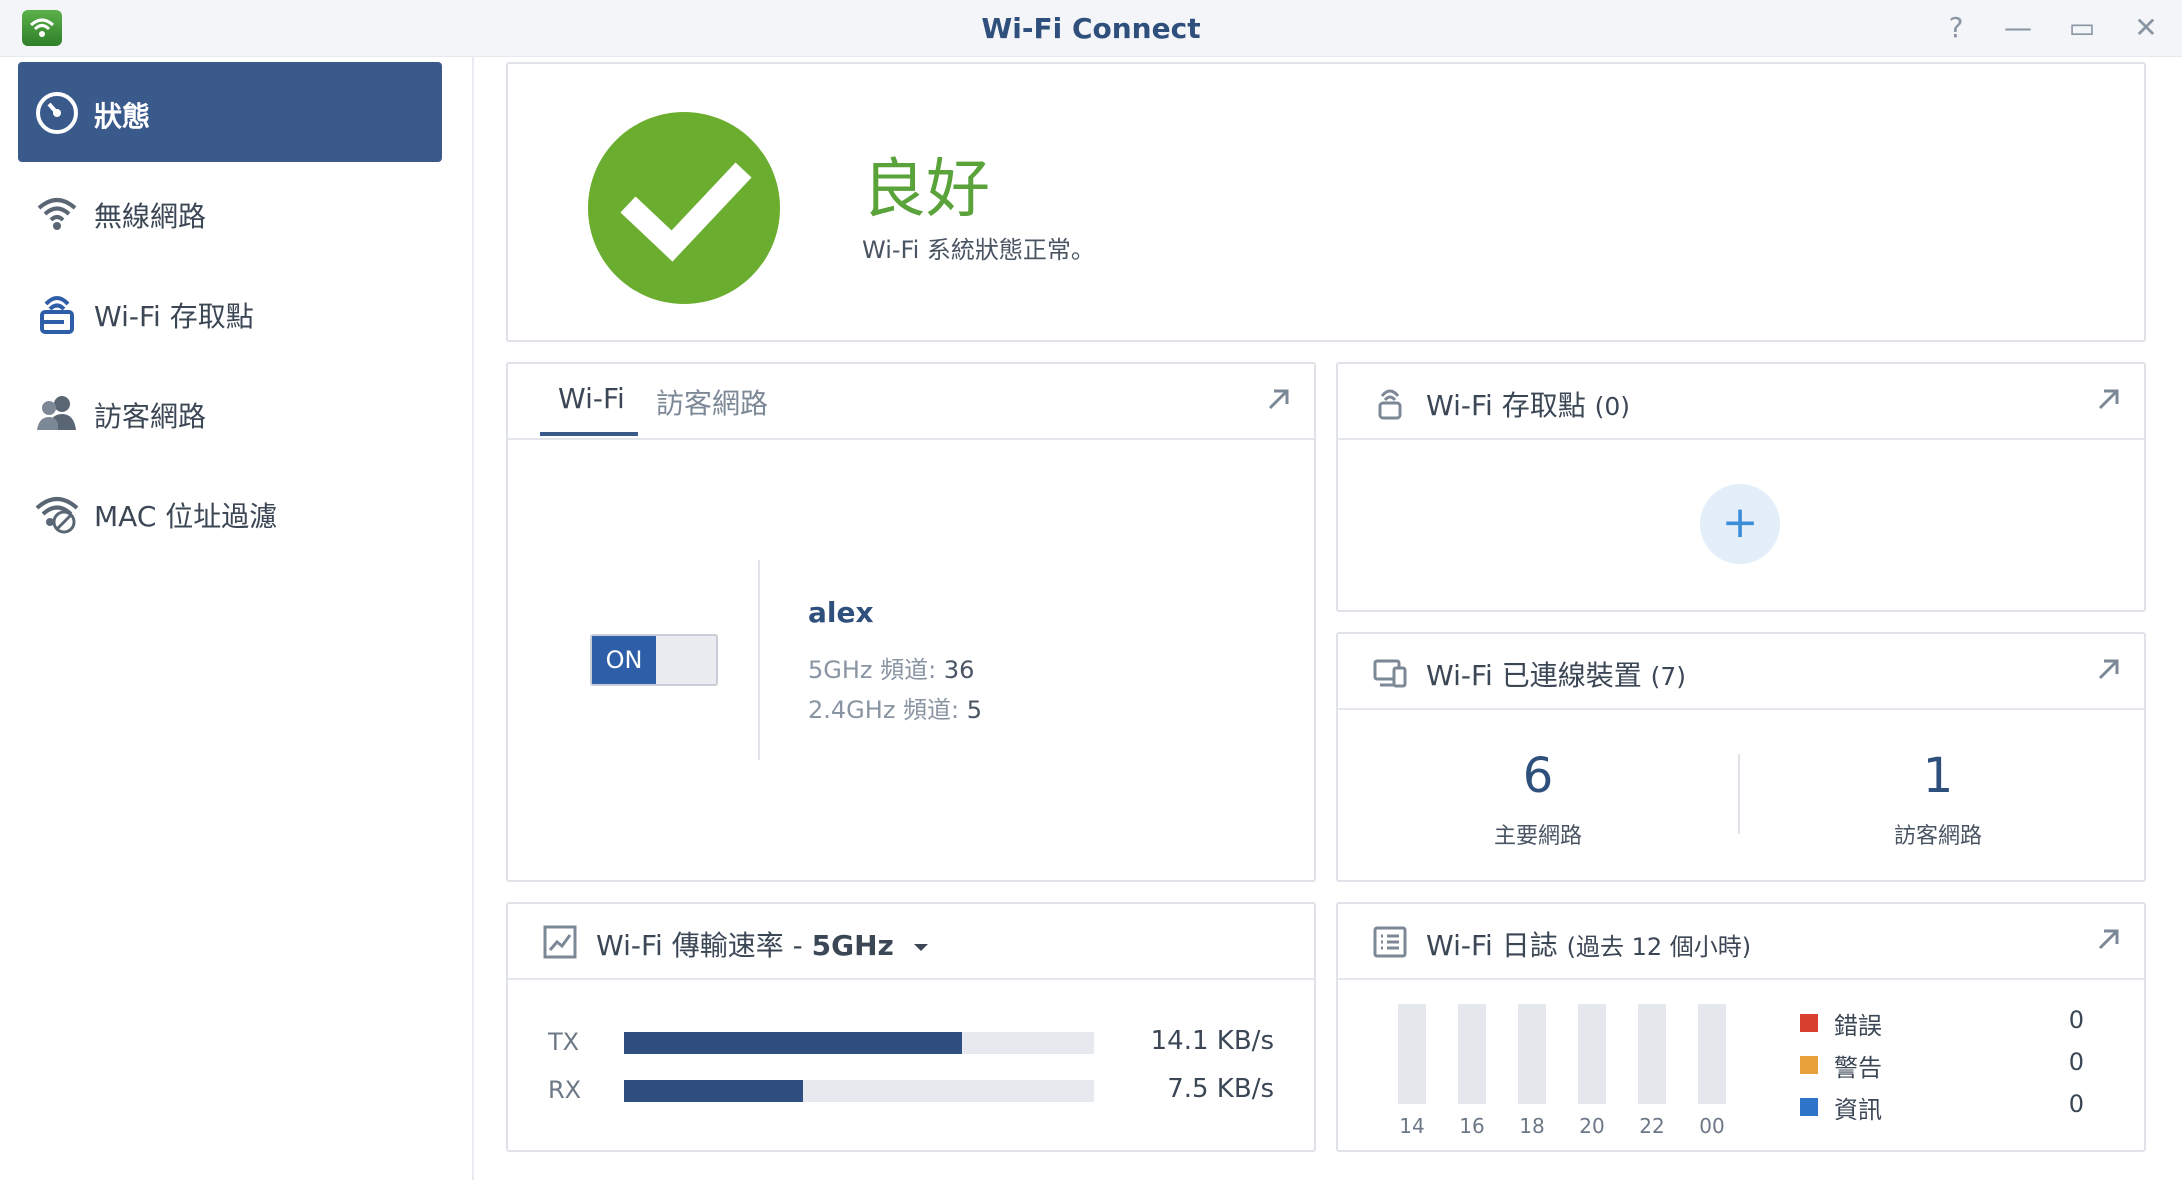 Image resolution: width=2182 pixels, height=1180 pixels. Describe the element at coordinates (1741, 672) in the screenshot. I see `devices-header: Wi-Fi 已連線裝置 (7)` at that location.